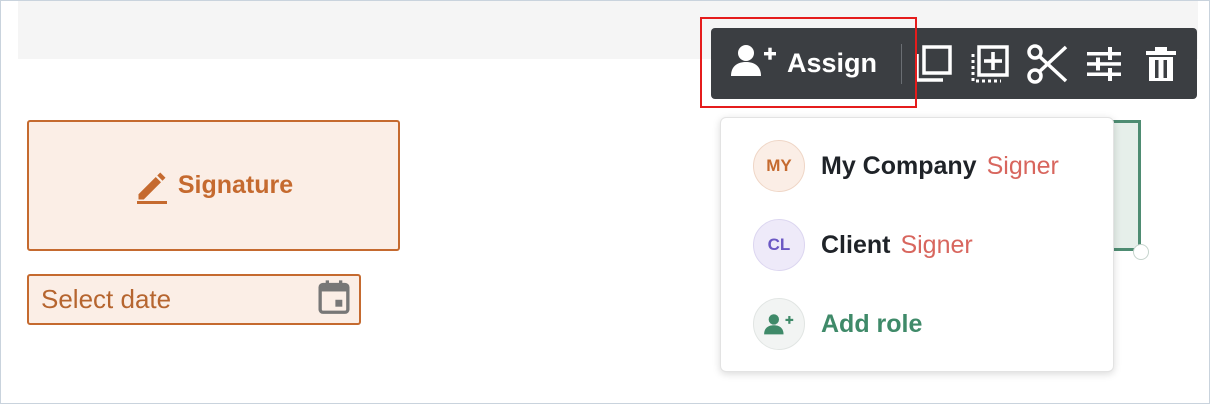 This screenshot has height=404, width=1210. What do you see at coordinates (779, 245) in the screenshot?
I see `avatar: CL` at bounding box center [779, 245].